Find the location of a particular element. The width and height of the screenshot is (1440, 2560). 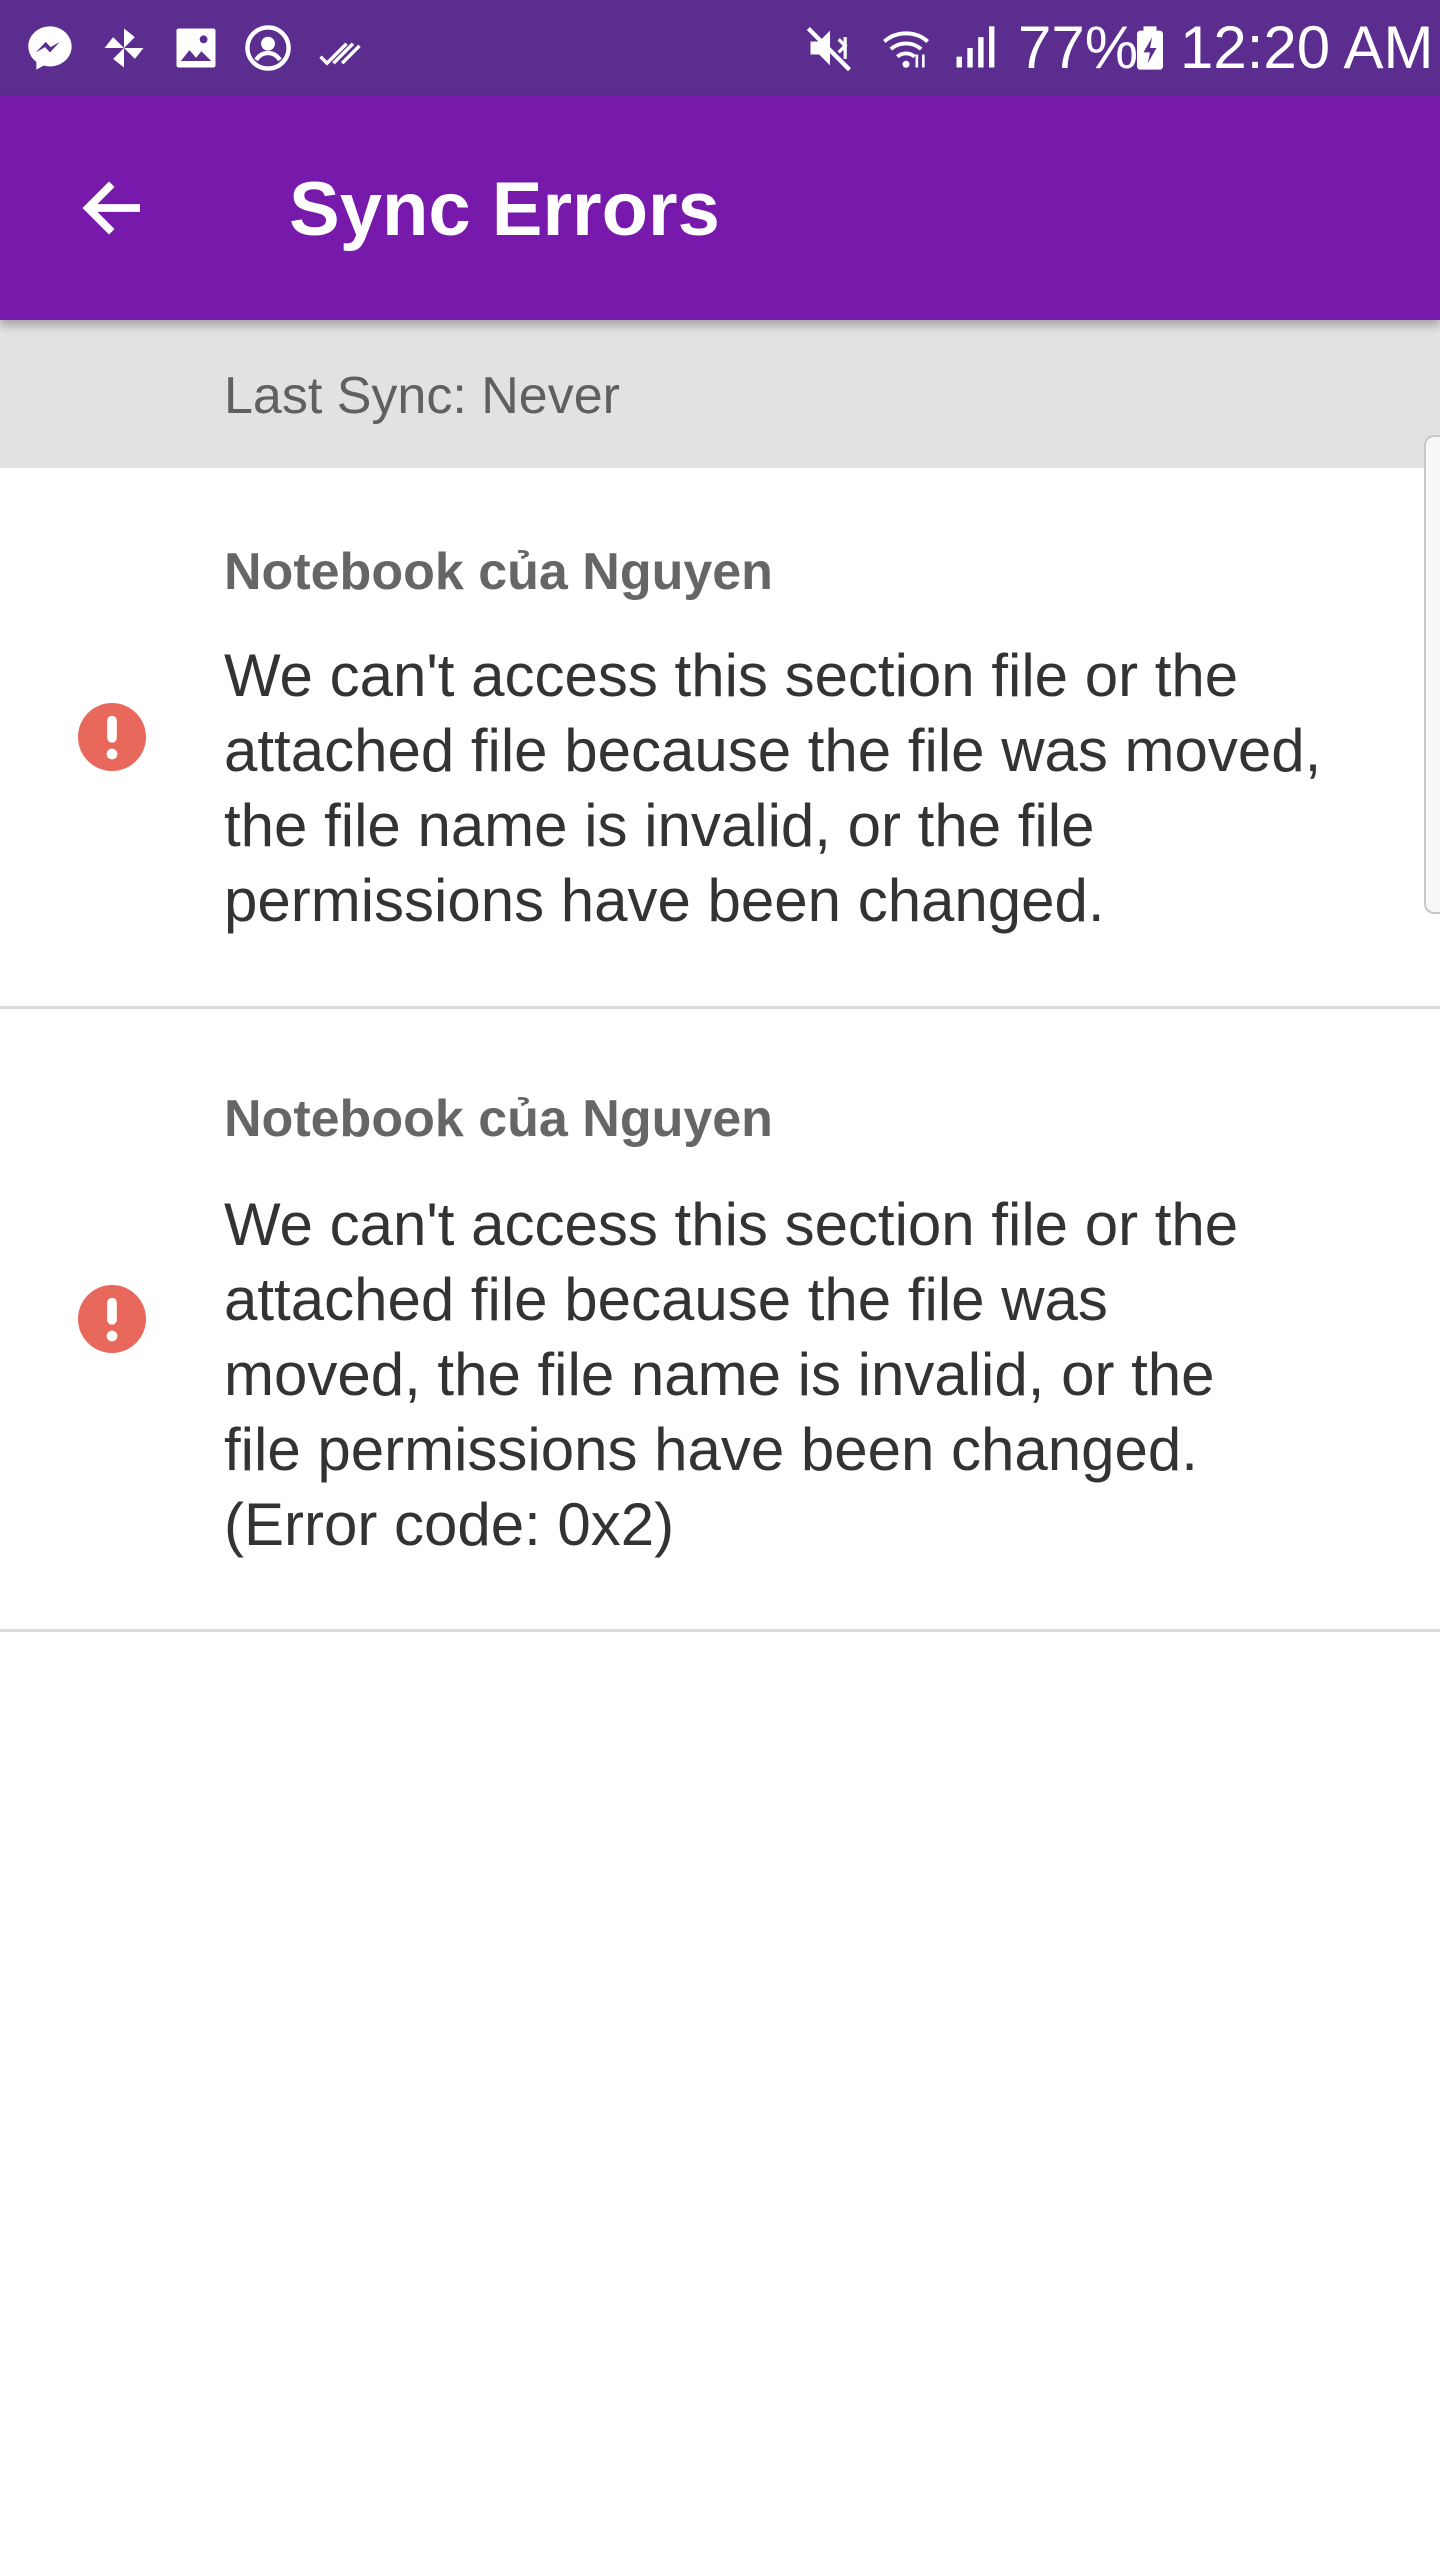

back-arrow-icon is located at coordinates (111, 208).